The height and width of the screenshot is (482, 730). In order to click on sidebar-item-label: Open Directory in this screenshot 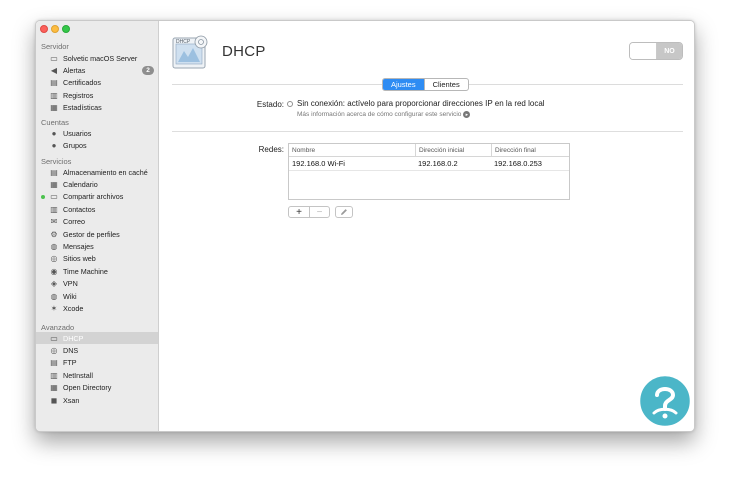, I will do `click(87, 388)`.